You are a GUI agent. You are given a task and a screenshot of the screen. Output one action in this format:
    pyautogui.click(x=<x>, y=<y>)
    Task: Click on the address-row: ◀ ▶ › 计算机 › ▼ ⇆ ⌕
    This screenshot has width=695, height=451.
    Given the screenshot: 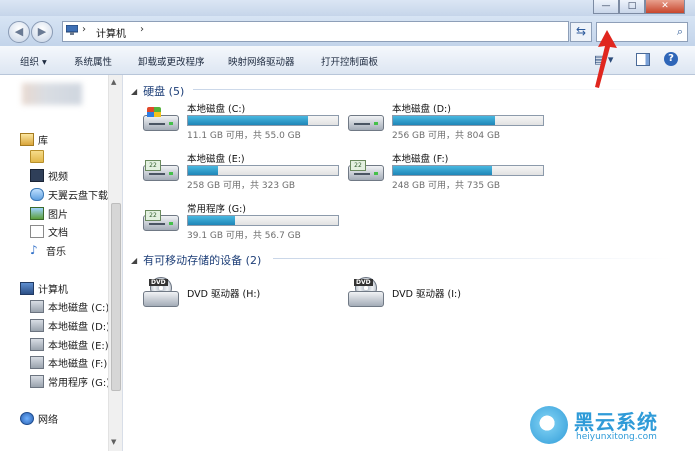 What is the action you would take?
    pyautogui.click(x=347, y=31)
    